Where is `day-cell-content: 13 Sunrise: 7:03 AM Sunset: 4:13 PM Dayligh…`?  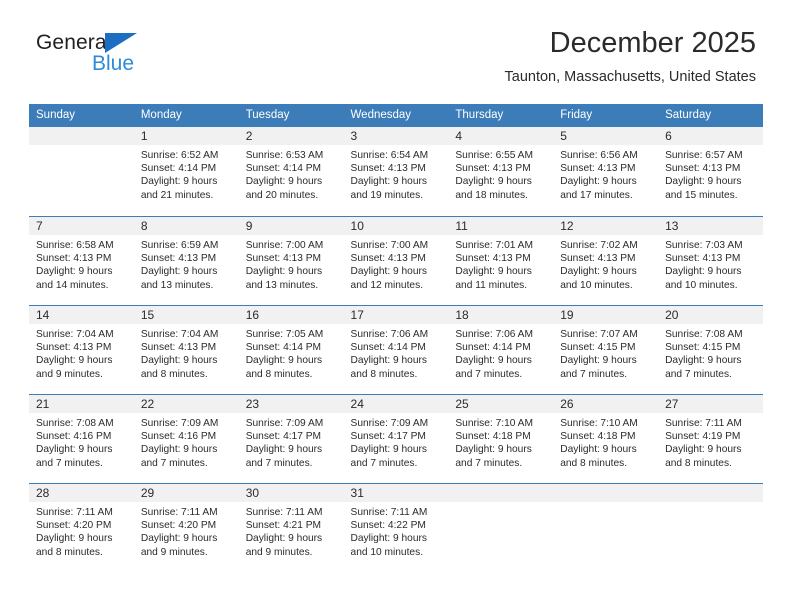
day-cell-content: 13 Sunrise: 7:03 AM Sunset: 4:13 PM Dayligh… is located at coordinates (710, 260).